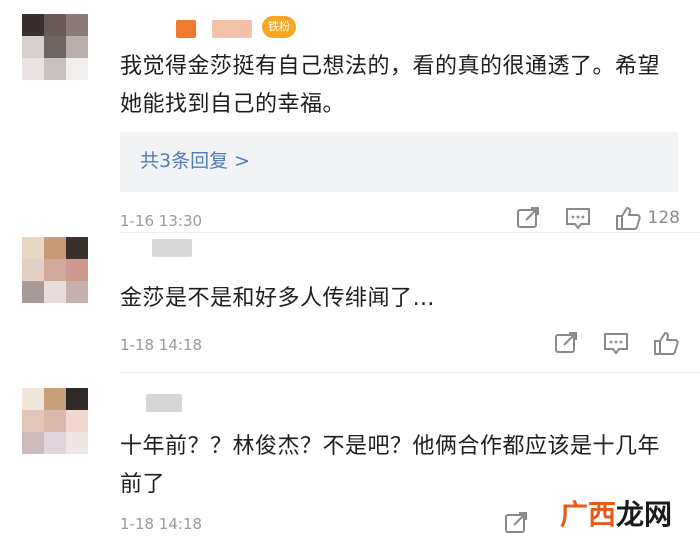  Describe the element at coordinates (186, 29) in the screenshot. I see `username` at that location.